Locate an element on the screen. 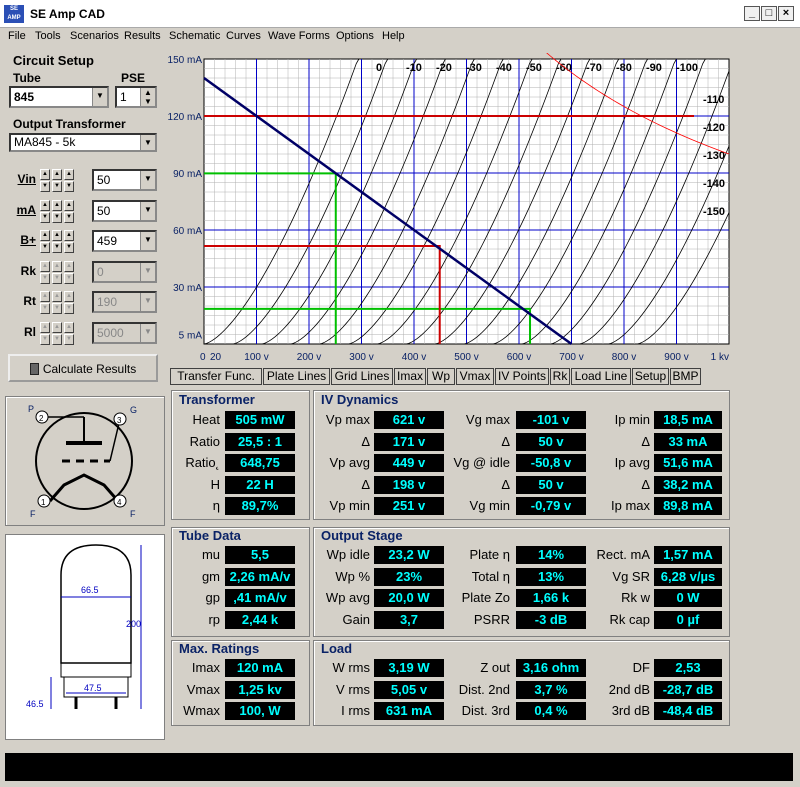 The width and height of the screenshot is (800, 787). title-bar: SE AMP SE Amp CAD _ □ × is located at coordinates (400, 14).